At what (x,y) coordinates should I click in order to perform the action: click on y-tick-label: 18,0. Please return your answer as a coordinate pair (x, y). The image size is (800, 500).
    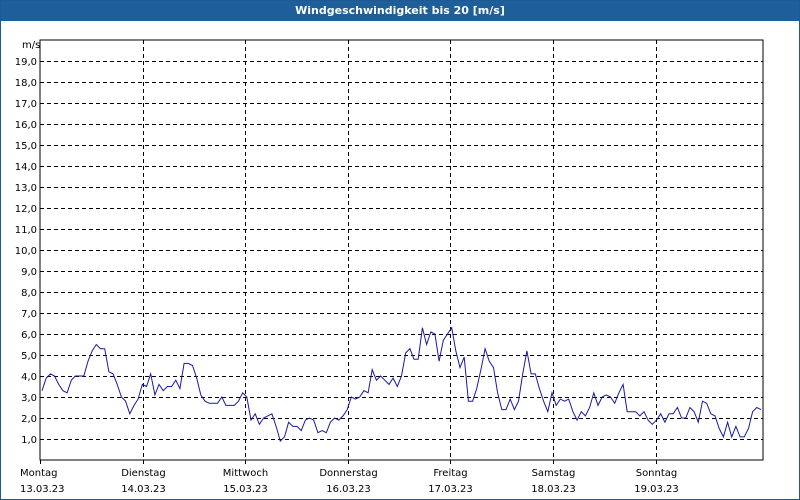
    Looking at the image, I should click on (26, 83).